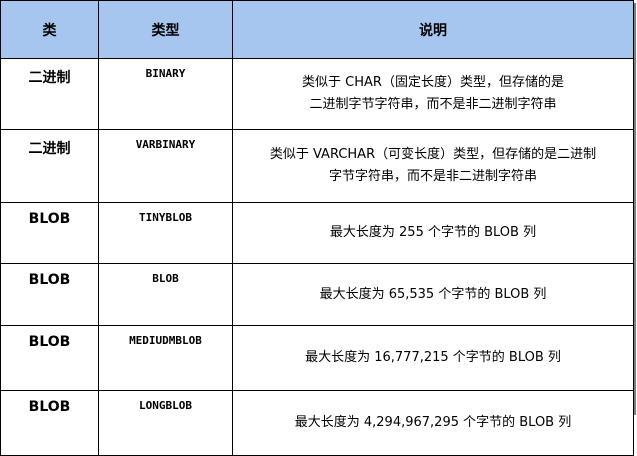 The height and width of the screenshot is (456, 637). I want to click on description-cell: 最大长度为 65,535 个字节的 BLOB 列, so click(433, 294).